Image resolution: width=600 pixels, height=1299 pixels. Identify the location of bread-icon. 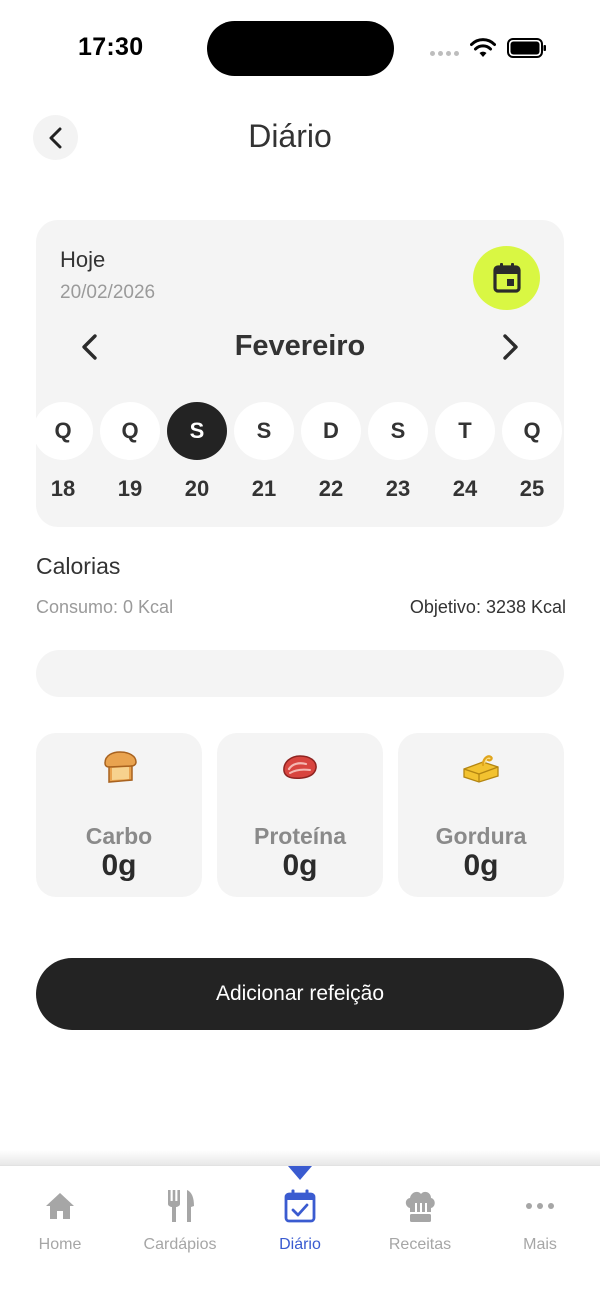
(120, 767).